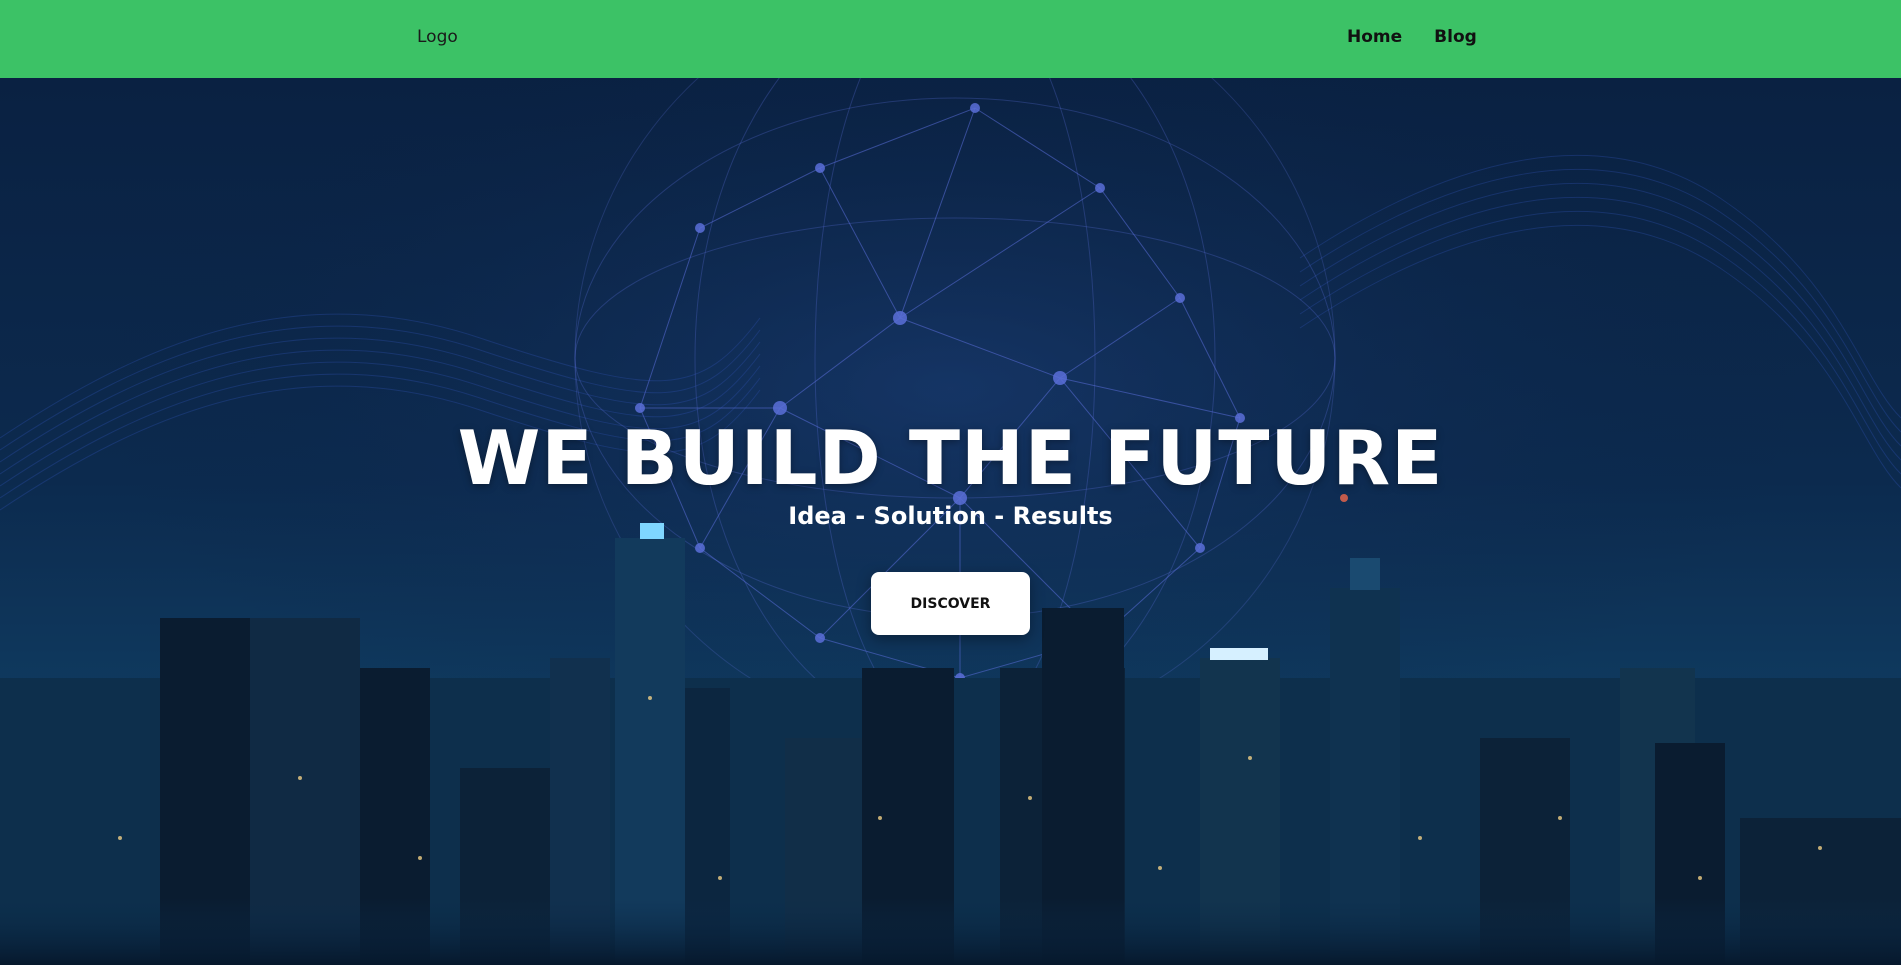 Image resolution: width=1901 pixels, height=965 pixels. I want to click on top-navbar: Logo Home Blog, so click(950, 39).